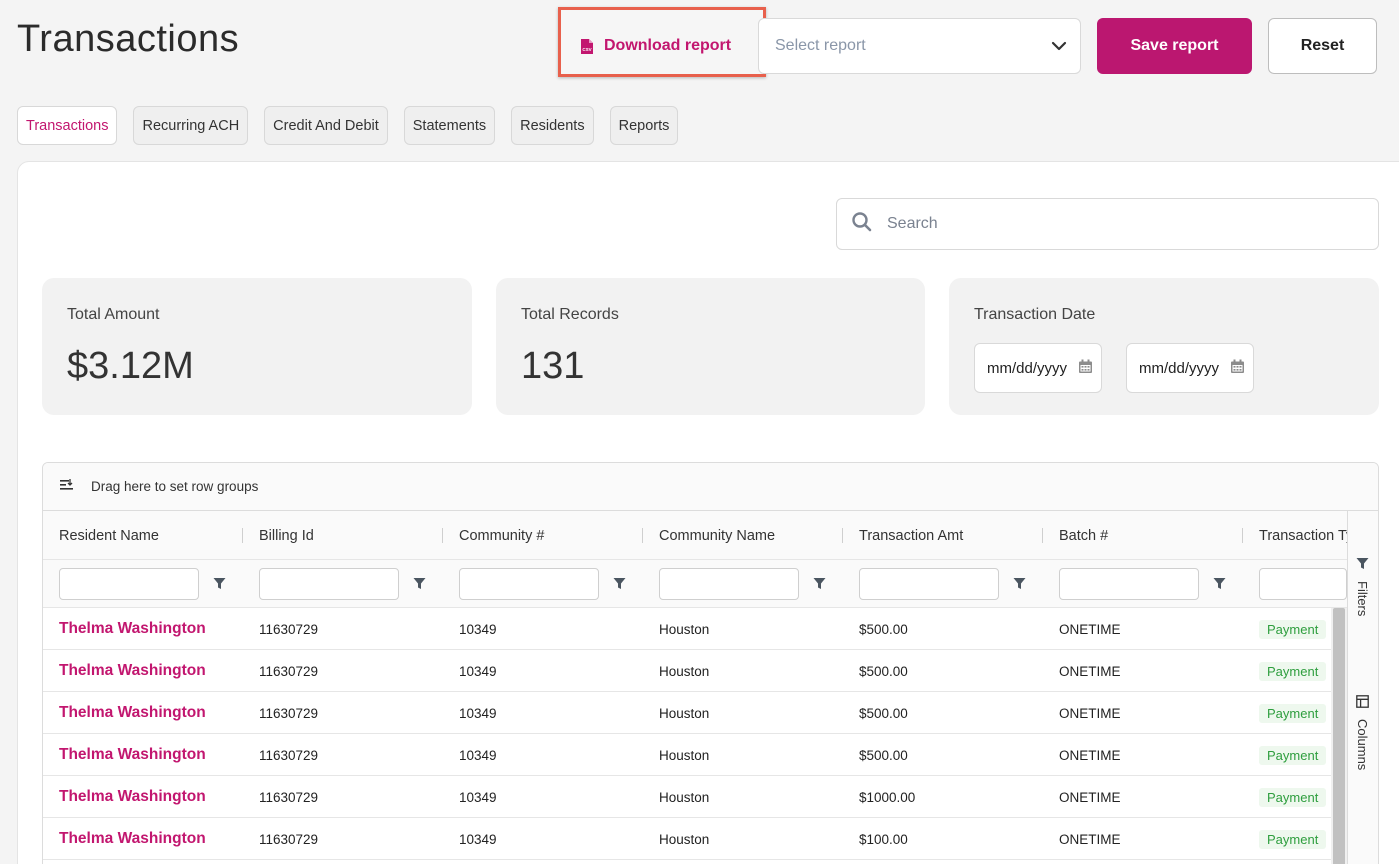  I want to click on search-placeholder: Search, so click(912, 223).